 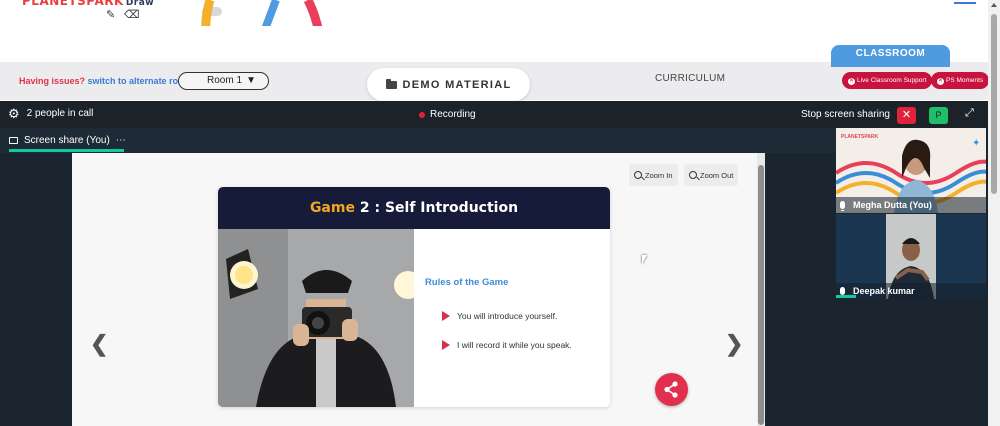 I want to click on speaking-indicator, so click(x=846, y=296).